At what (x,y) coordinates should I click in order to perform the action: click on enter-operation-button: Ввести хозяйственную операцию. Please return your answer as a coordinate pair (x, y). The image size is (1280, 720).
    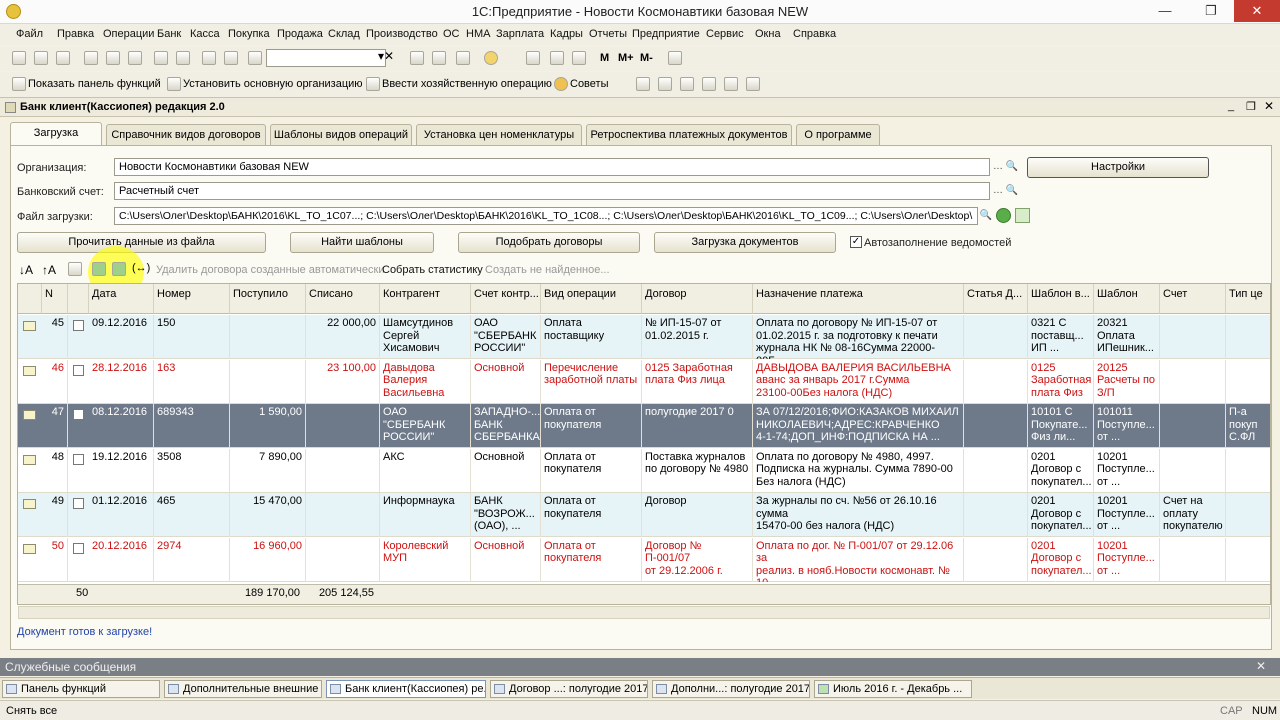
    Looking at the image, I should click on (467, 84).